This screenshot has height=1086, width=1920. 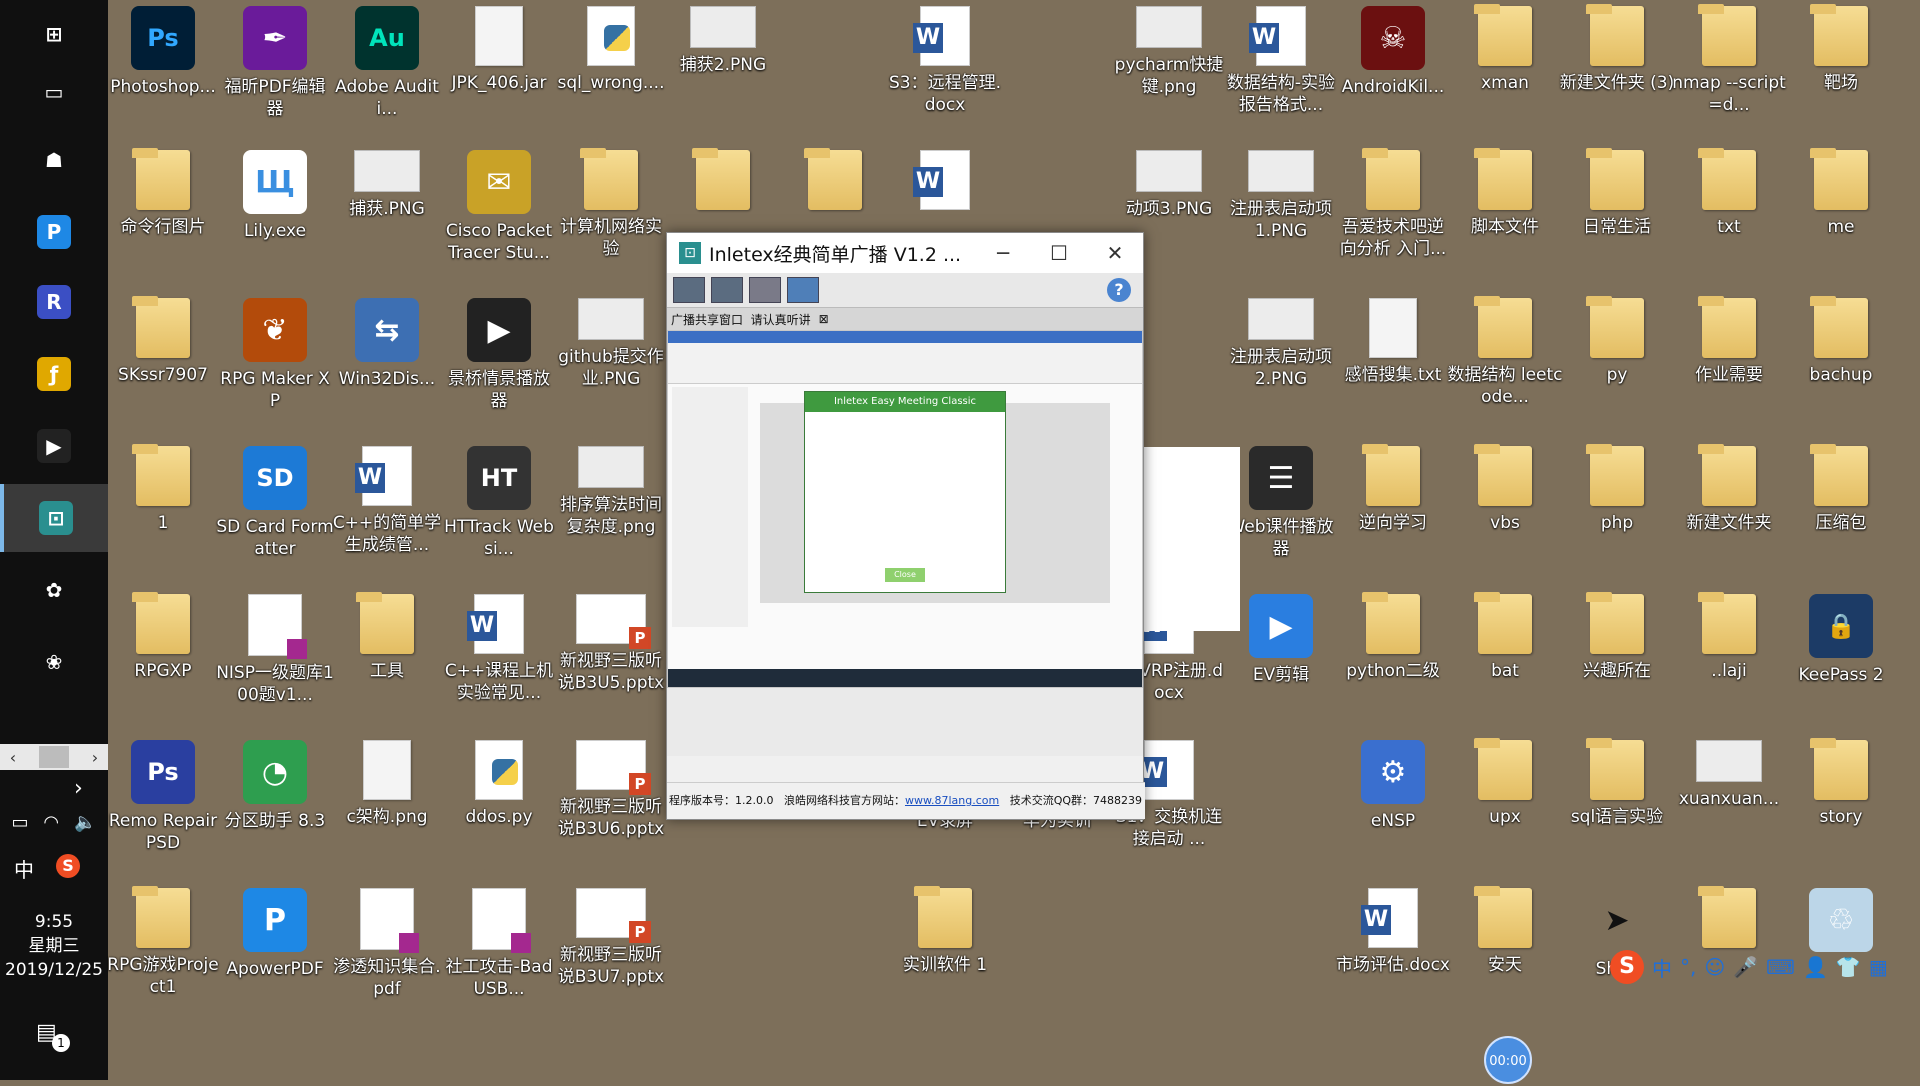 I want to click on taskbar-button-media-player: ▶, so click(x=54, y=446).